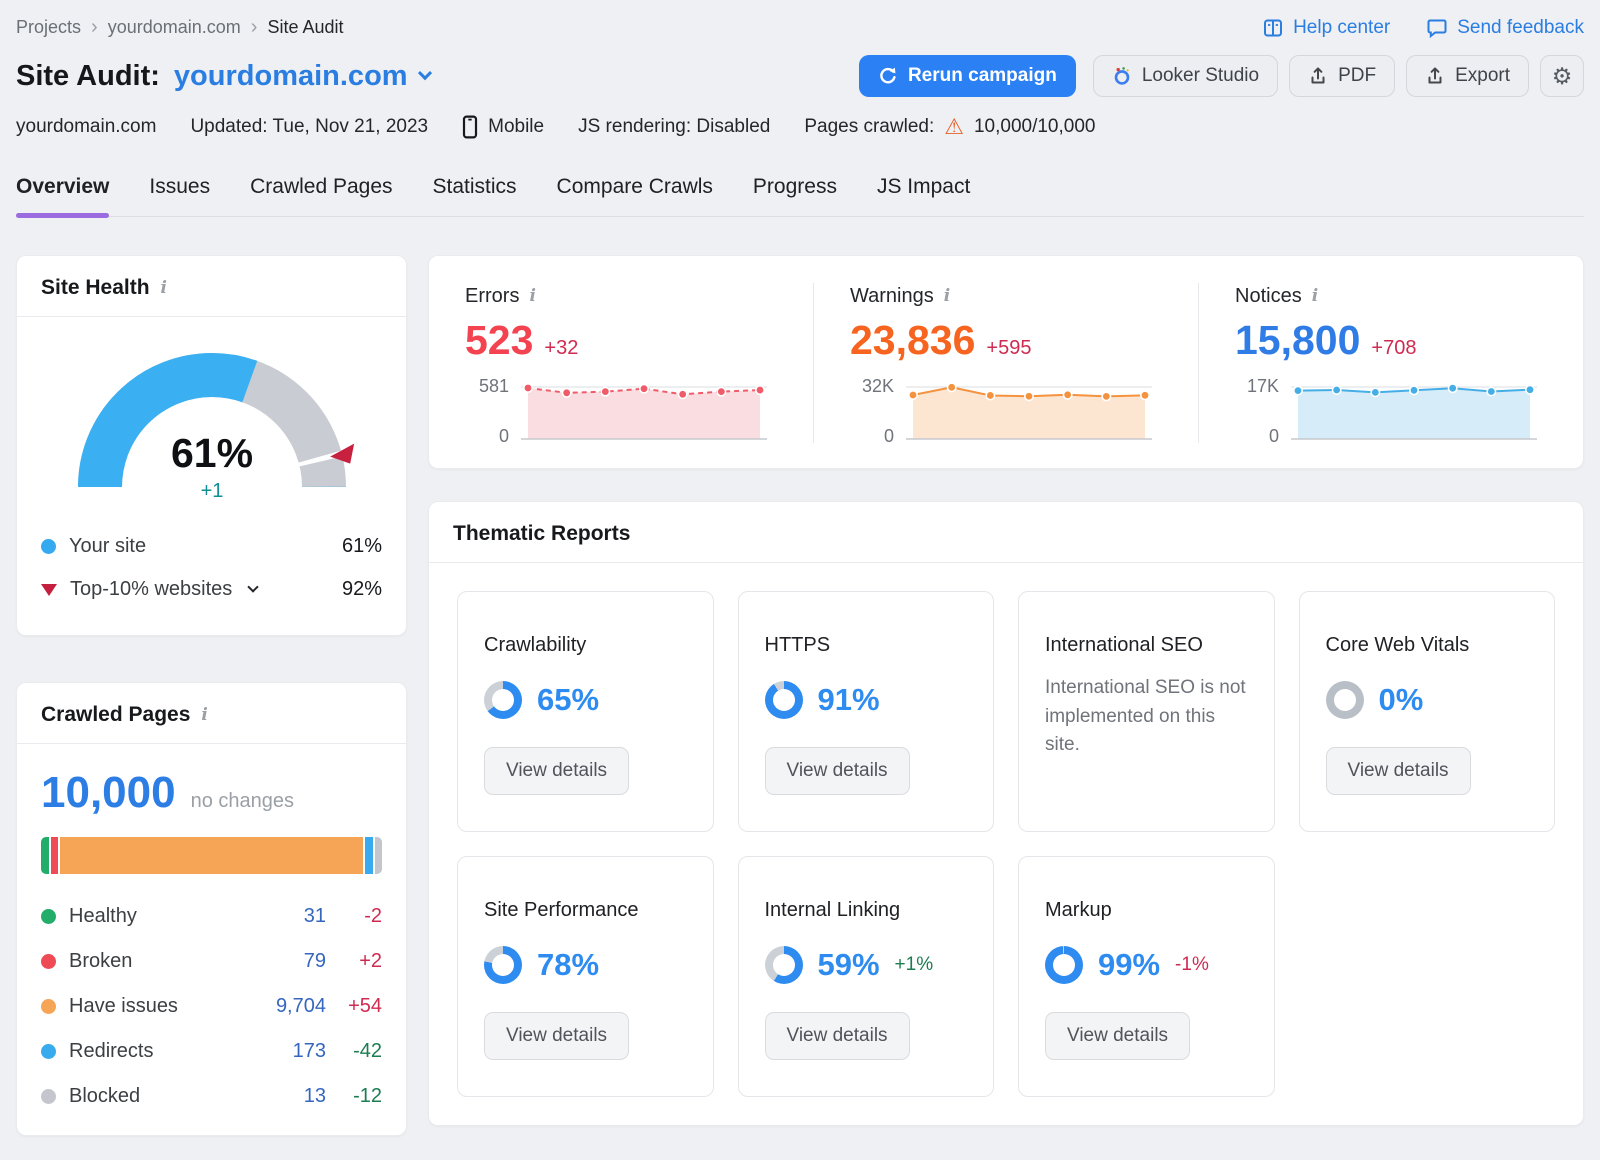 The width and height of the screenshot is (1600, 1160). What do you see at coordinates (86, 126) in the screenshot?
I see `meta-domain: yourdomain.com` at bounding box center [86, 126].